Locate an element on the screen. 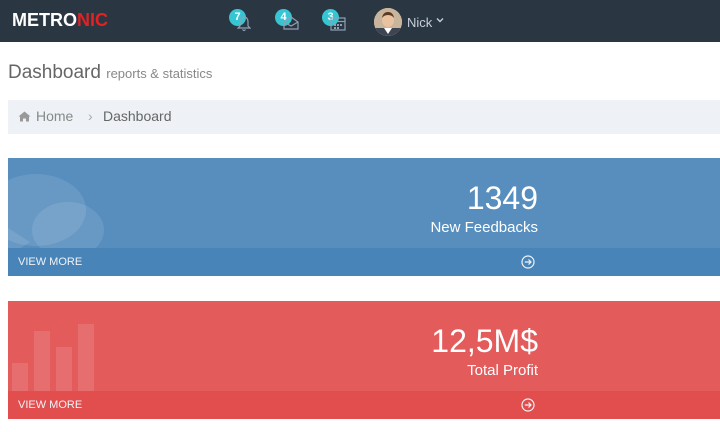  comments-icon is located at coordinates (56, 216).